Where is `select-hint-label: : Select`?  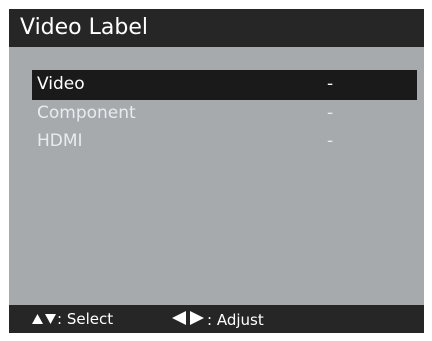
select-hint-label: : Select is located at coordinates (85, 319).